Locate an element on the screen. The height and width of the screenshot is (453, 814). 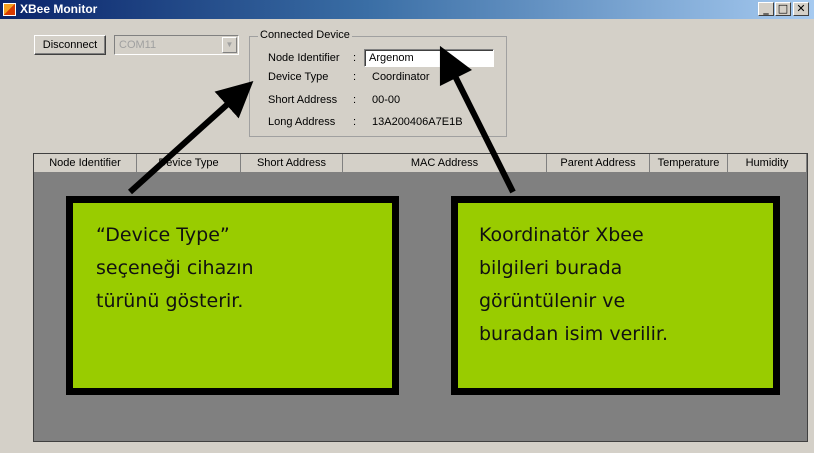
arrow-to-device-type is located at coordinates (190, 137).